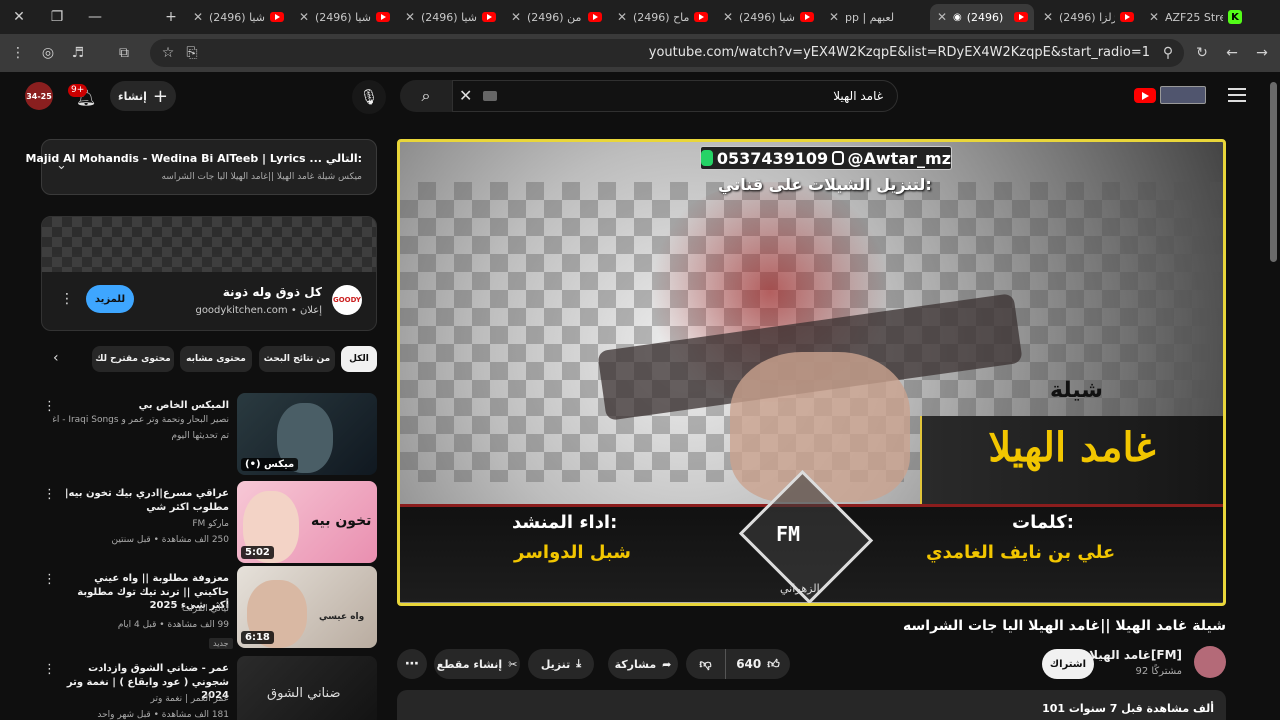 The height and width of the screenshot is (720, 1280). Describe the element at coordinates (1273, 172) in the screenshot. I see `scrollbar-thumb` at that location.